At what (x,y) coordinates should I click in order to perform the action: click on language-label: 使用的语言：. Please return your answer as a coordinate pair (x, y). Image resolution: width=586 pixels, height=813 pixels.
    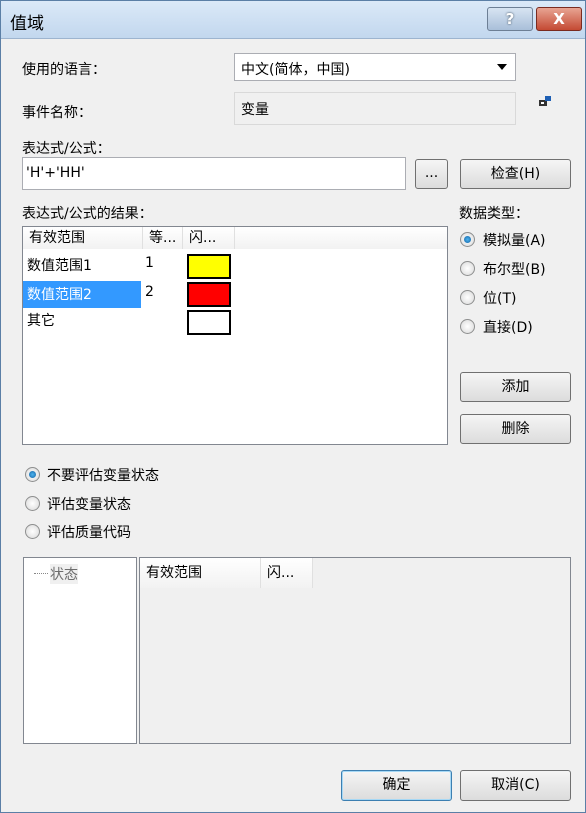
    Looking at the image, I should click on (64, 70).